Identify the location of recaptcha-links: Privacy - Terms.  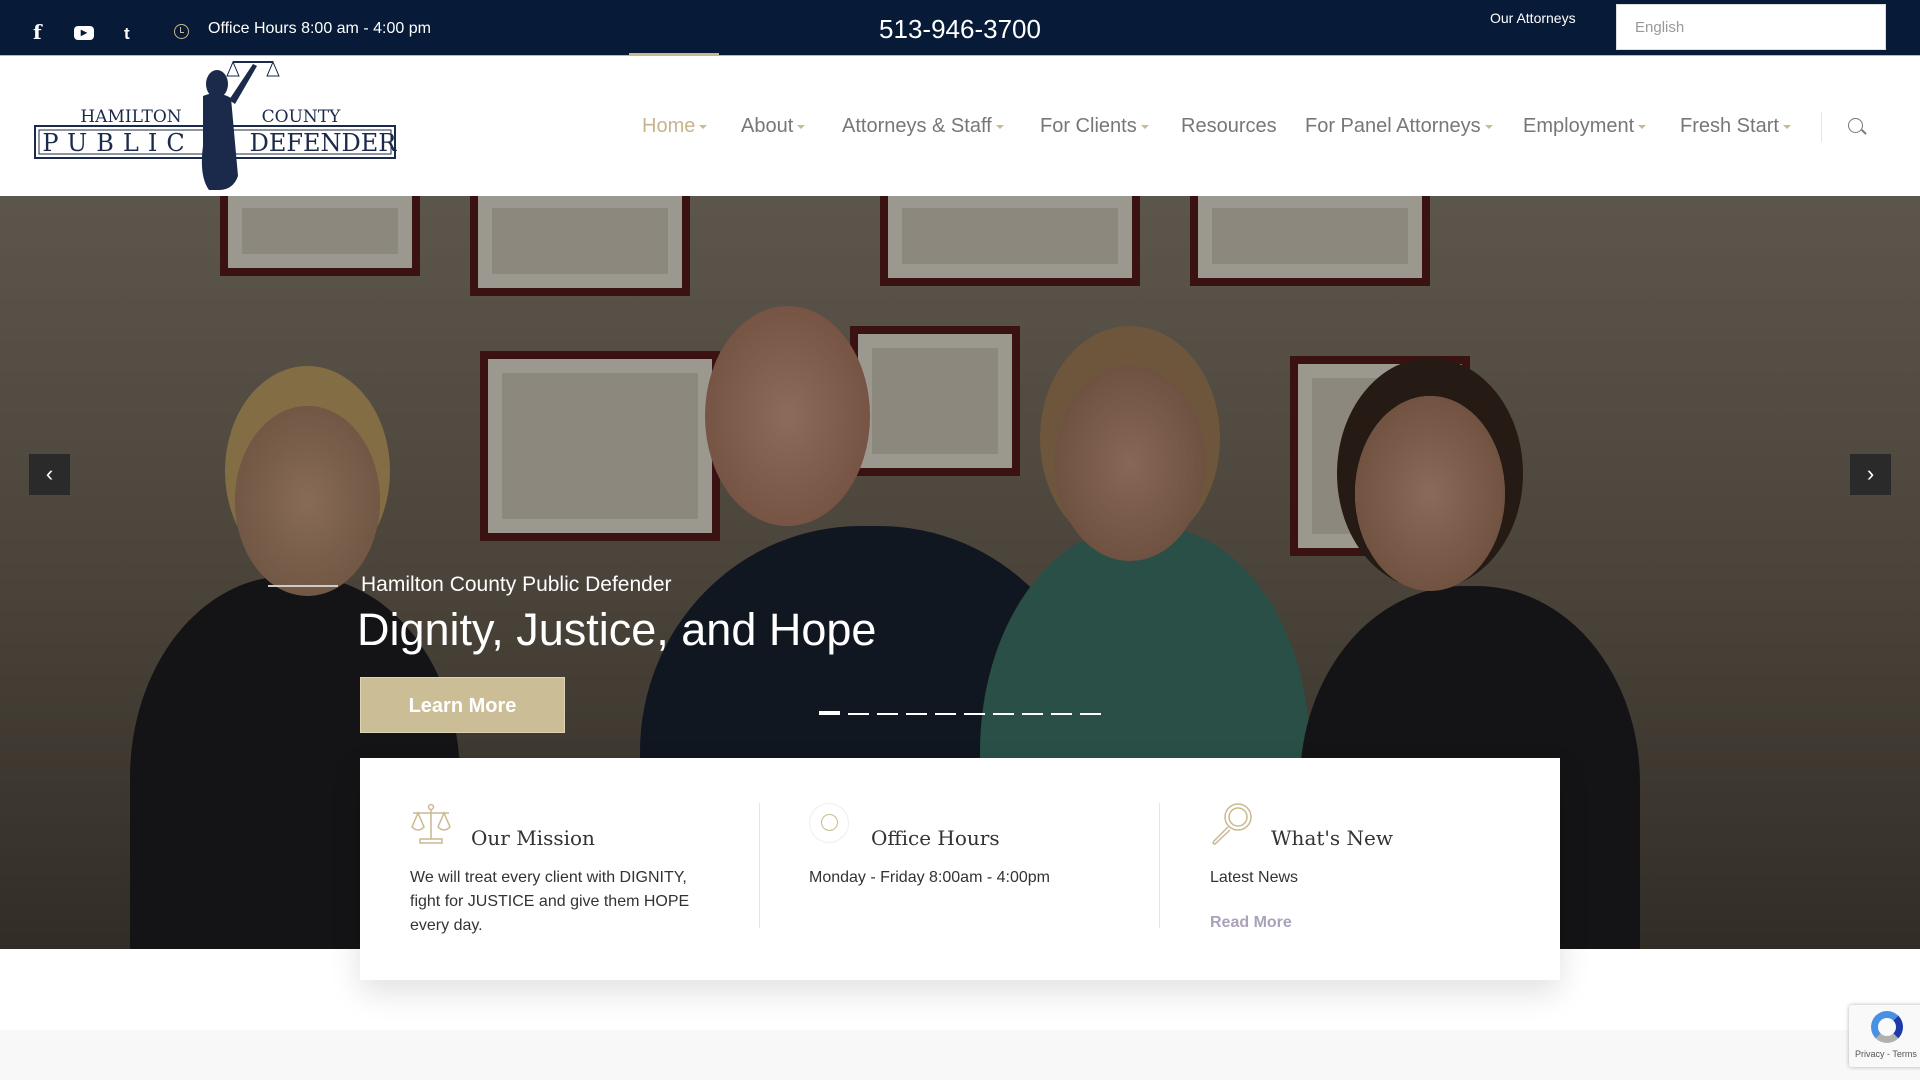
(1886, 1054).